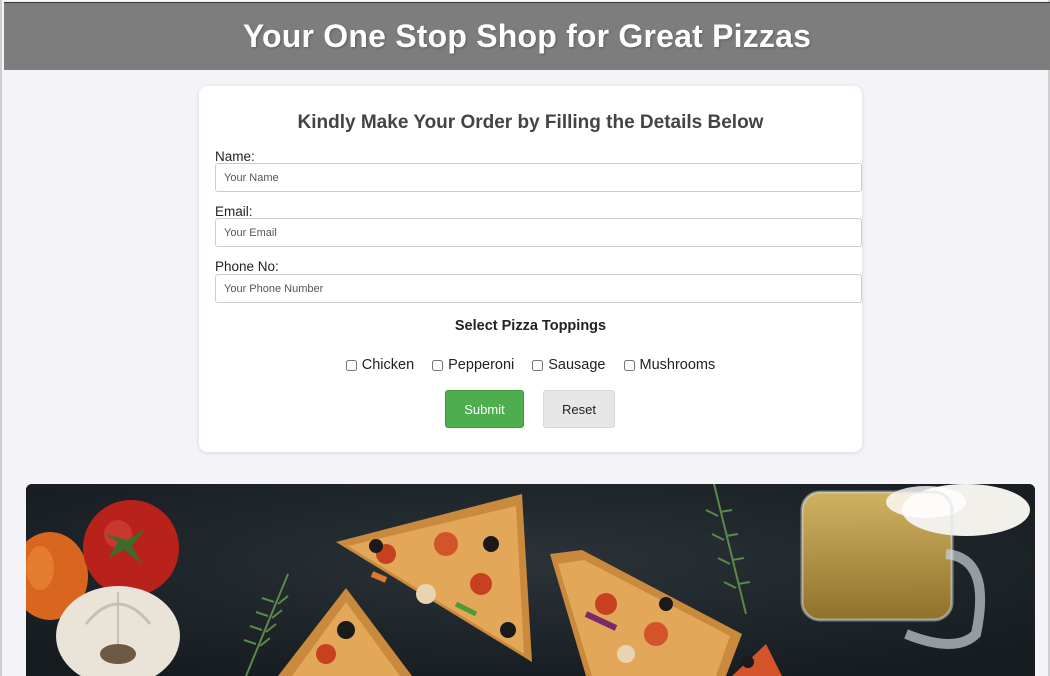  I want to click on email-label: Email:, so click(234, 211).